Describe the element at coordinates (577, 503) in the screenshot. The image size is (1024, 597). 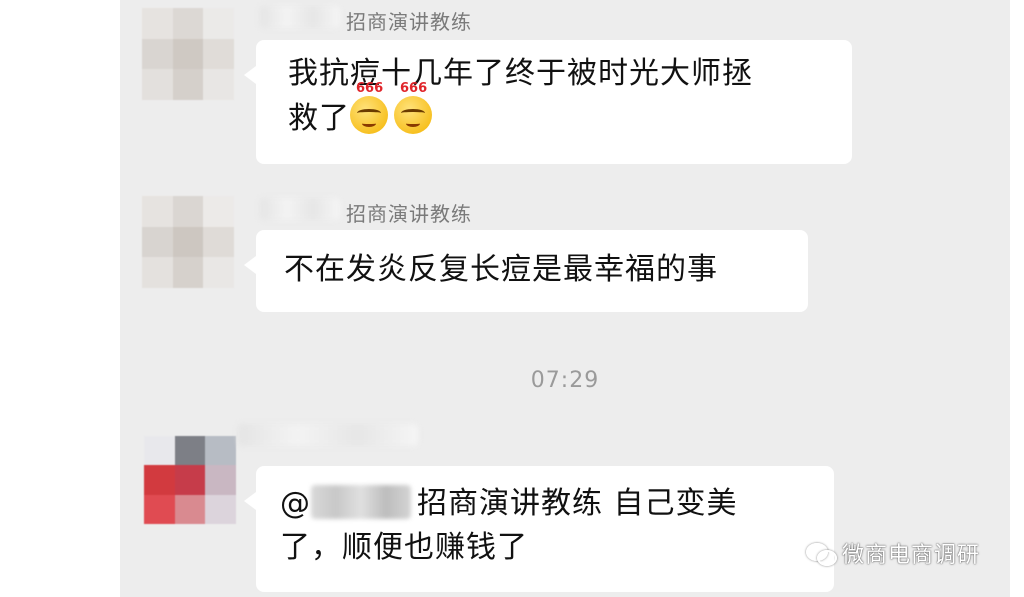
I see `message-text: 招商演讲教练 自己变美` at that location.